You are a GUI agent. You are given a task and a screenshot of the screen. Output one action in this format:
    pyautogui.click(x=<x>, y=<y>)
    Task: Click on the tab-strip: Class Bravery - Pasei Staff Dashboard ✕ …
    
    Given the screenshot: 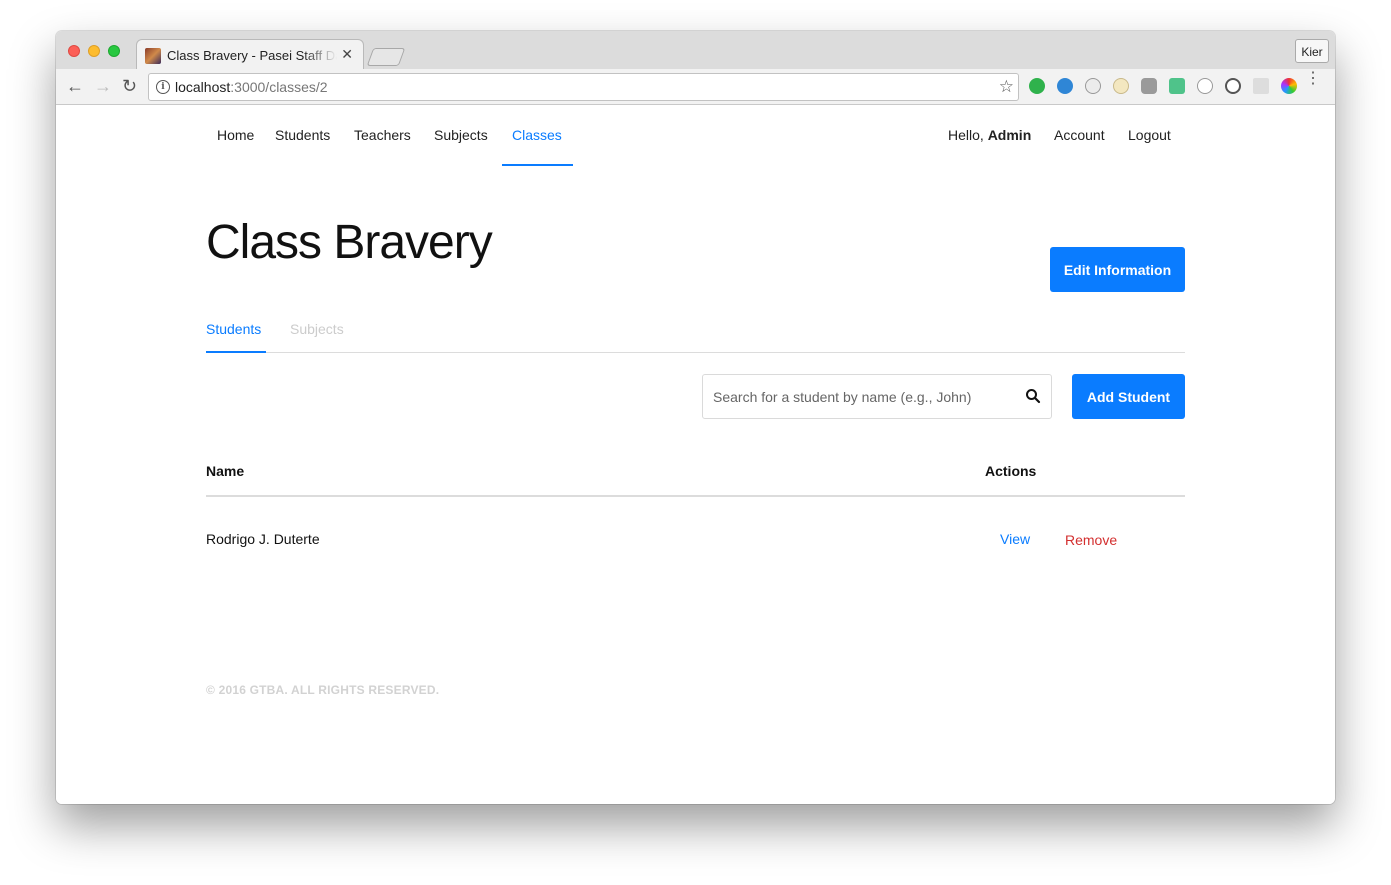 What is the action you would take?
    pyautogui.click(x=695, y=50)
    